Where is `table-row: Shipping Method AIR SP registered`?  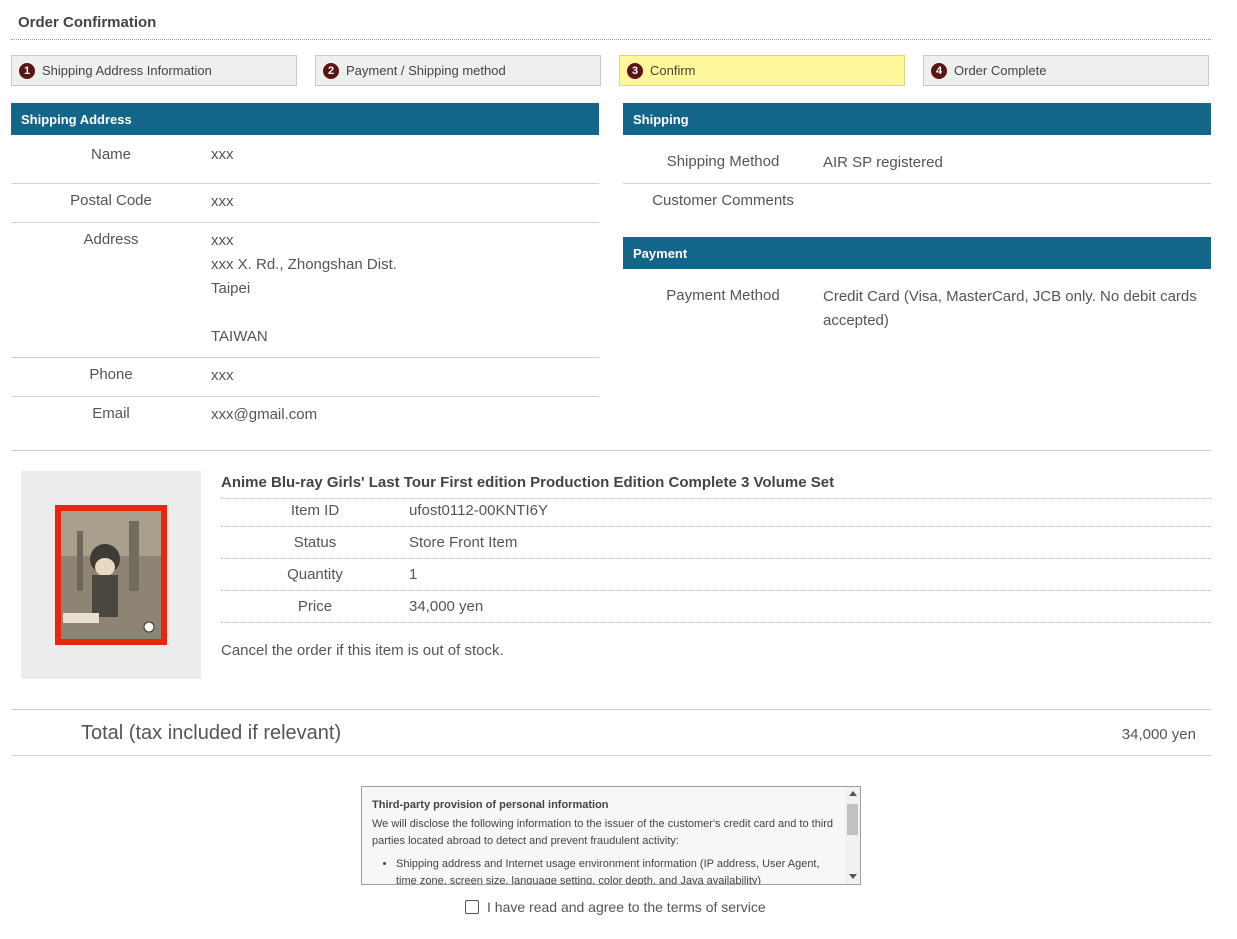
table-row: Shipping Method AIR SP registered is located at coordinates (917, 164).